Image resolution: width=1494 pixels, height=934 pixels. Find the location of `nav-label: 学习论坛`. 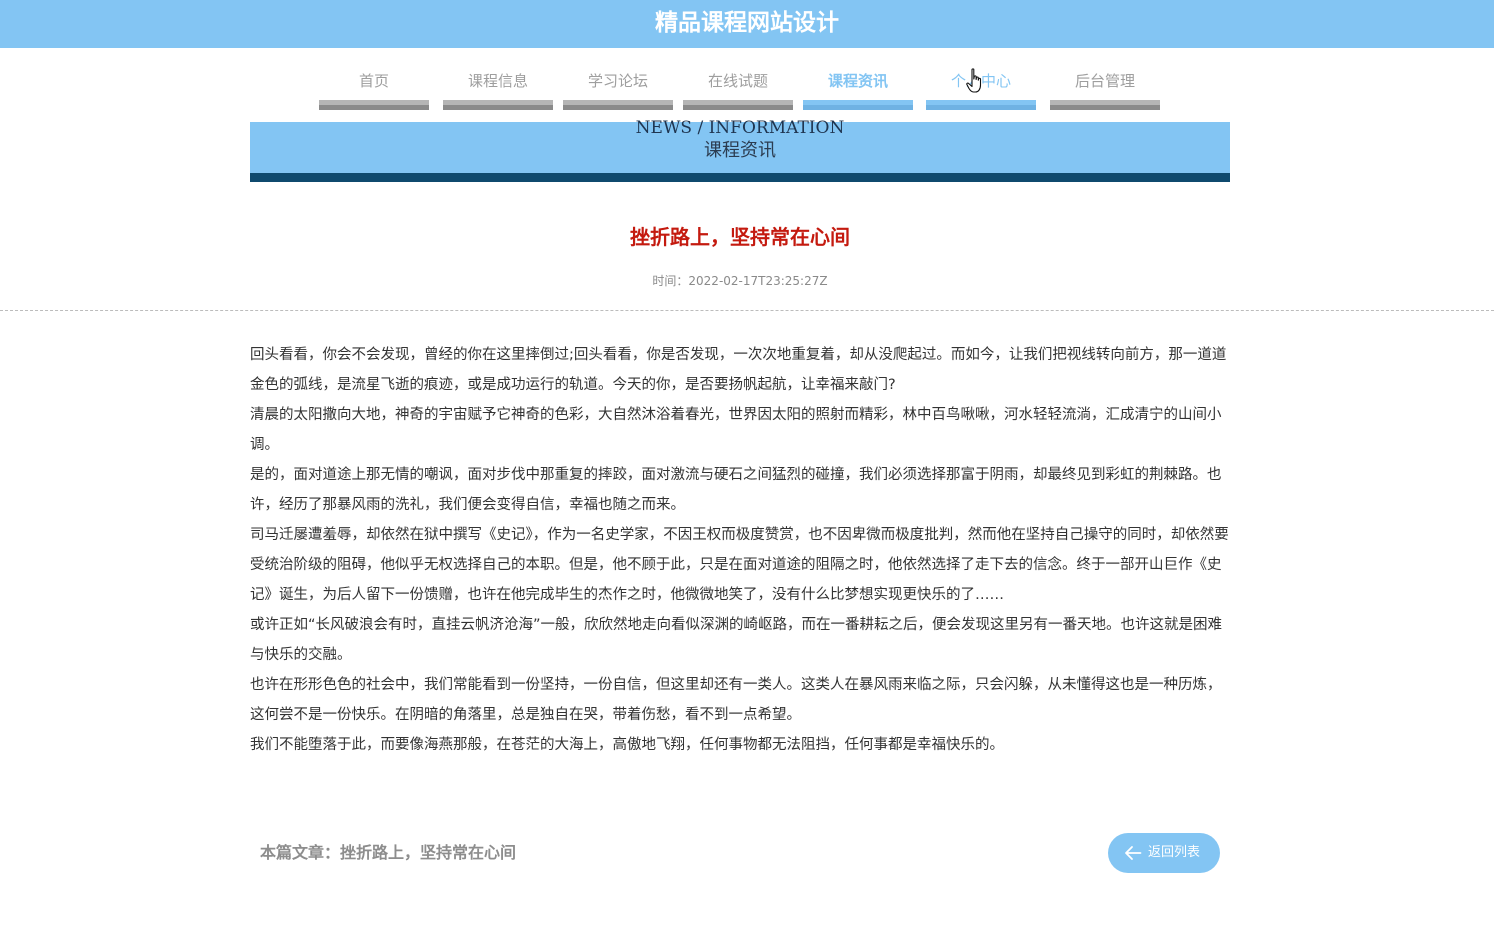

nav-label: 学习论坛 is located at coordinates (617, 81).